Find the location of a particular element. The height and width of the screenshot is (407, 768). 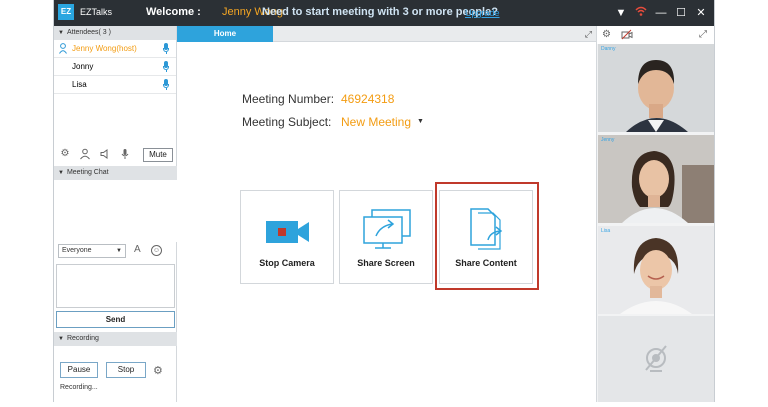

empty-video-slot is located at coordinates (656, 359).